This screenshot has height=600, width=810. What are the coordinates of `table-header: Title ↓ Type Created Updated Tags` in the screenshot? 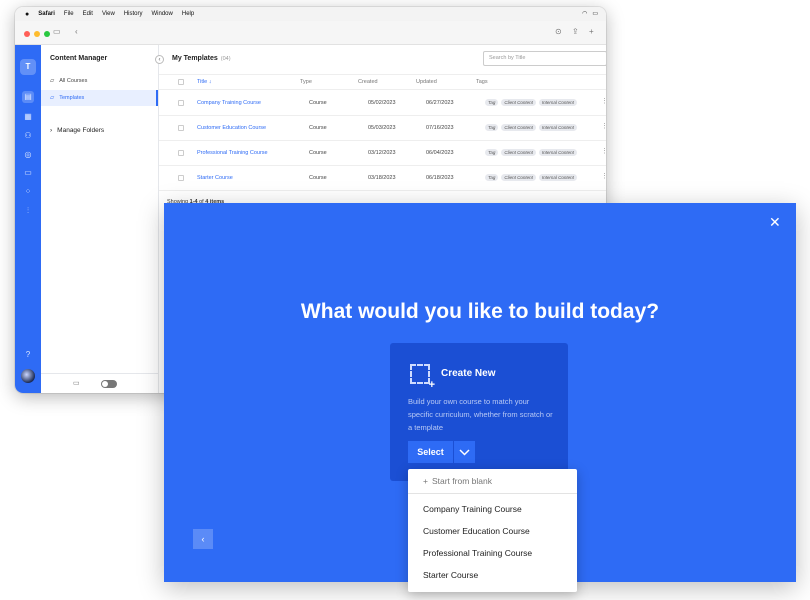 It's located at (382, 82).